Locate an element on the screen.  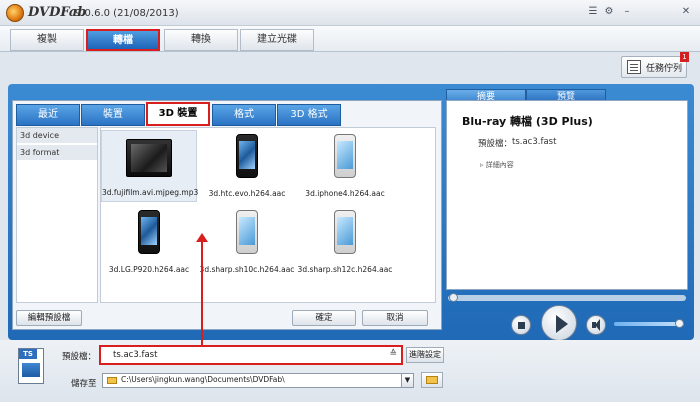
subtab-recent: 最近 is located at coordinates (48, 115).